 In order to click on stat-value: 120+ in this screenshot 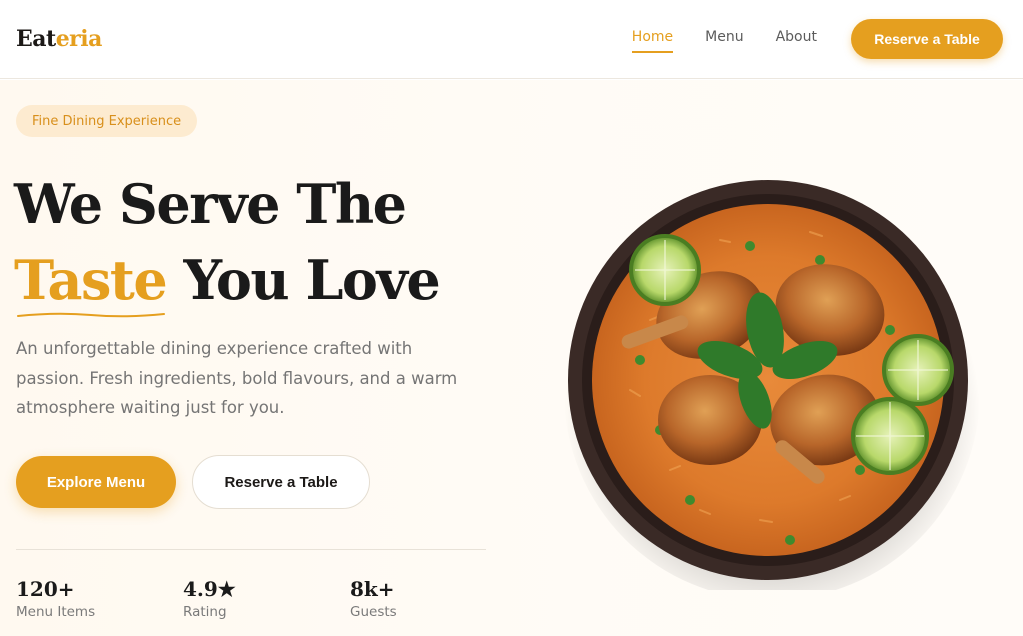, I will do `click(45, 589)`.